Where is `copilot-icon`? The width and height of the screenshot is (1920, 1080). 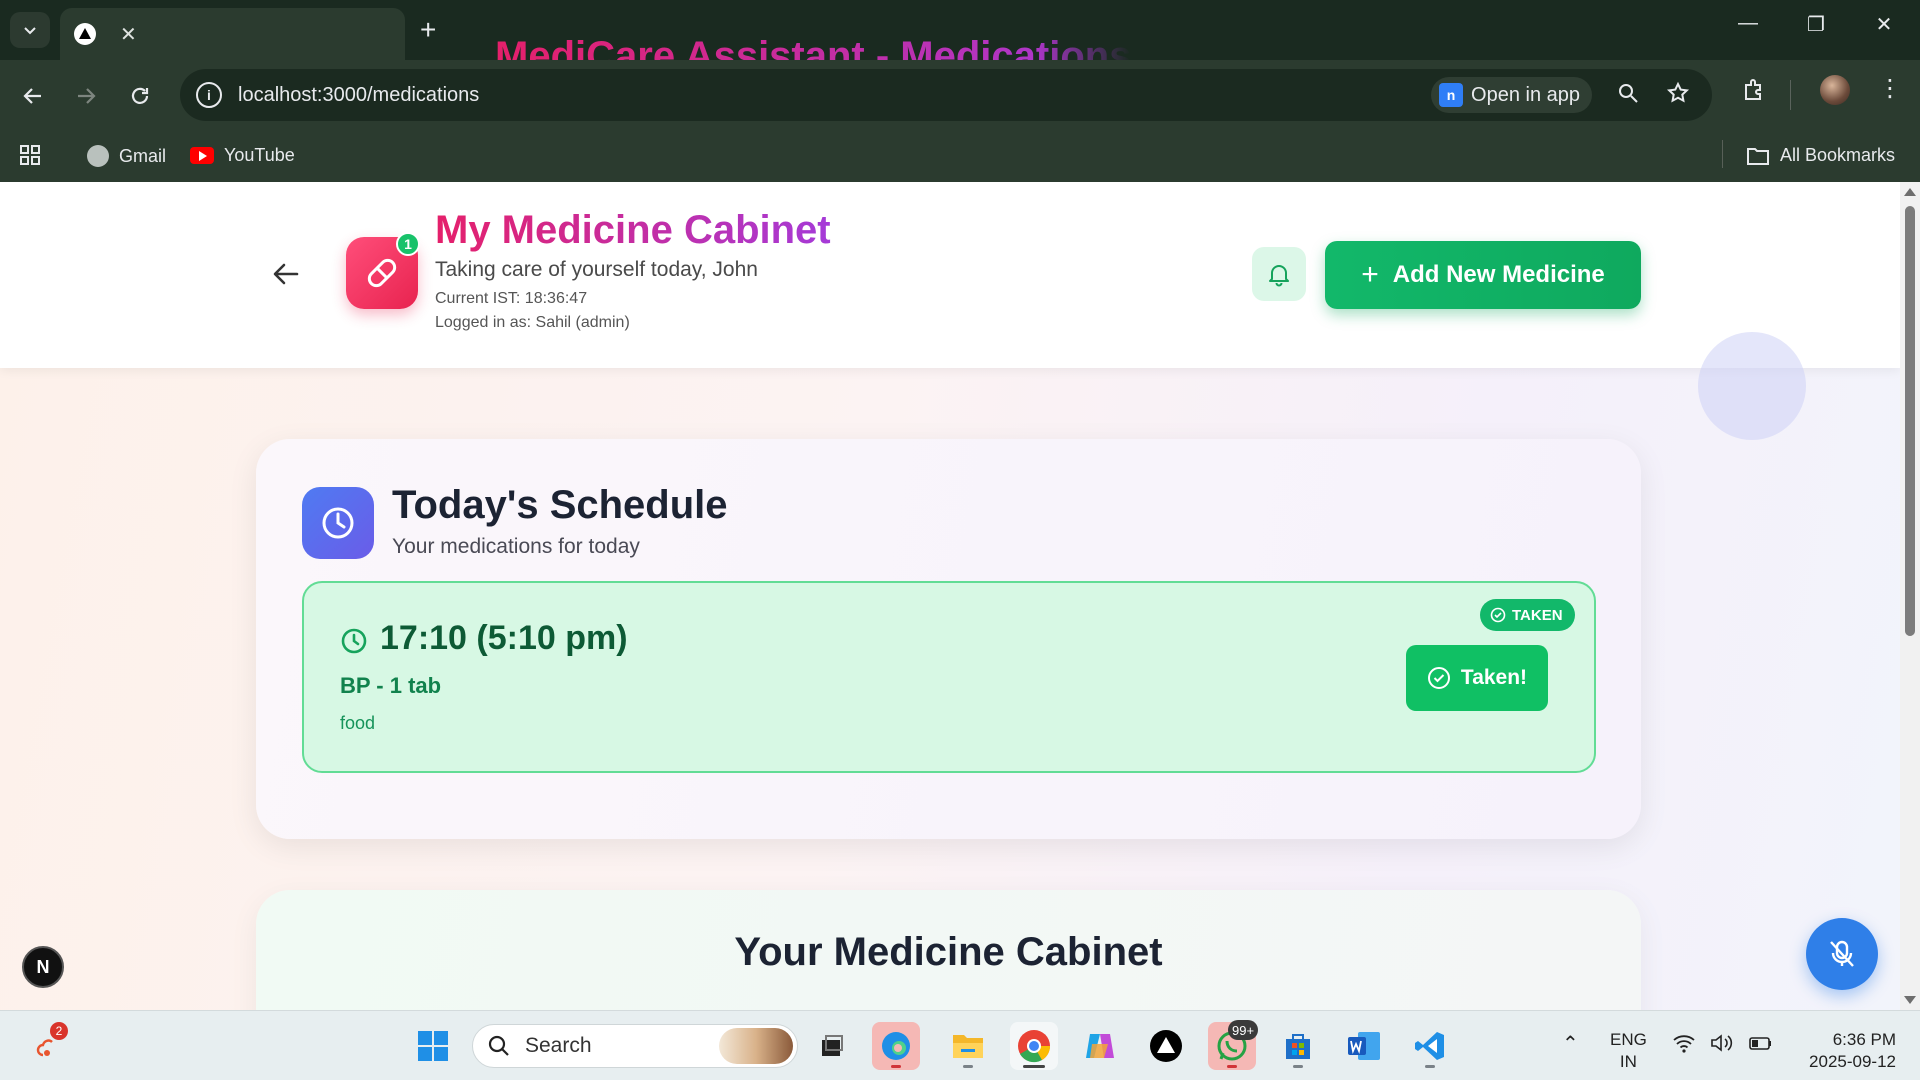 copilot-icon is located at coordinates (1100, 1046).